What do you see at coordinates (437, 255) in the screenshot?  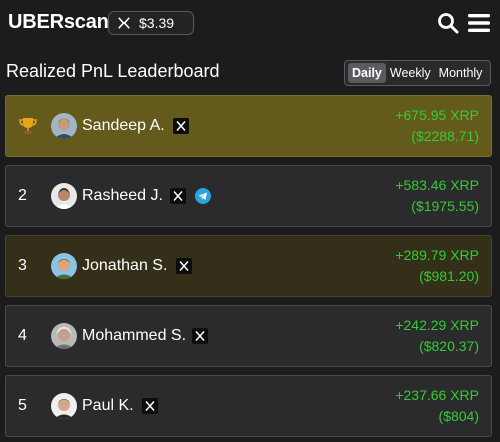 I see `pnl-xrp: +289.79 XRP` at bounding box center [437, 255].